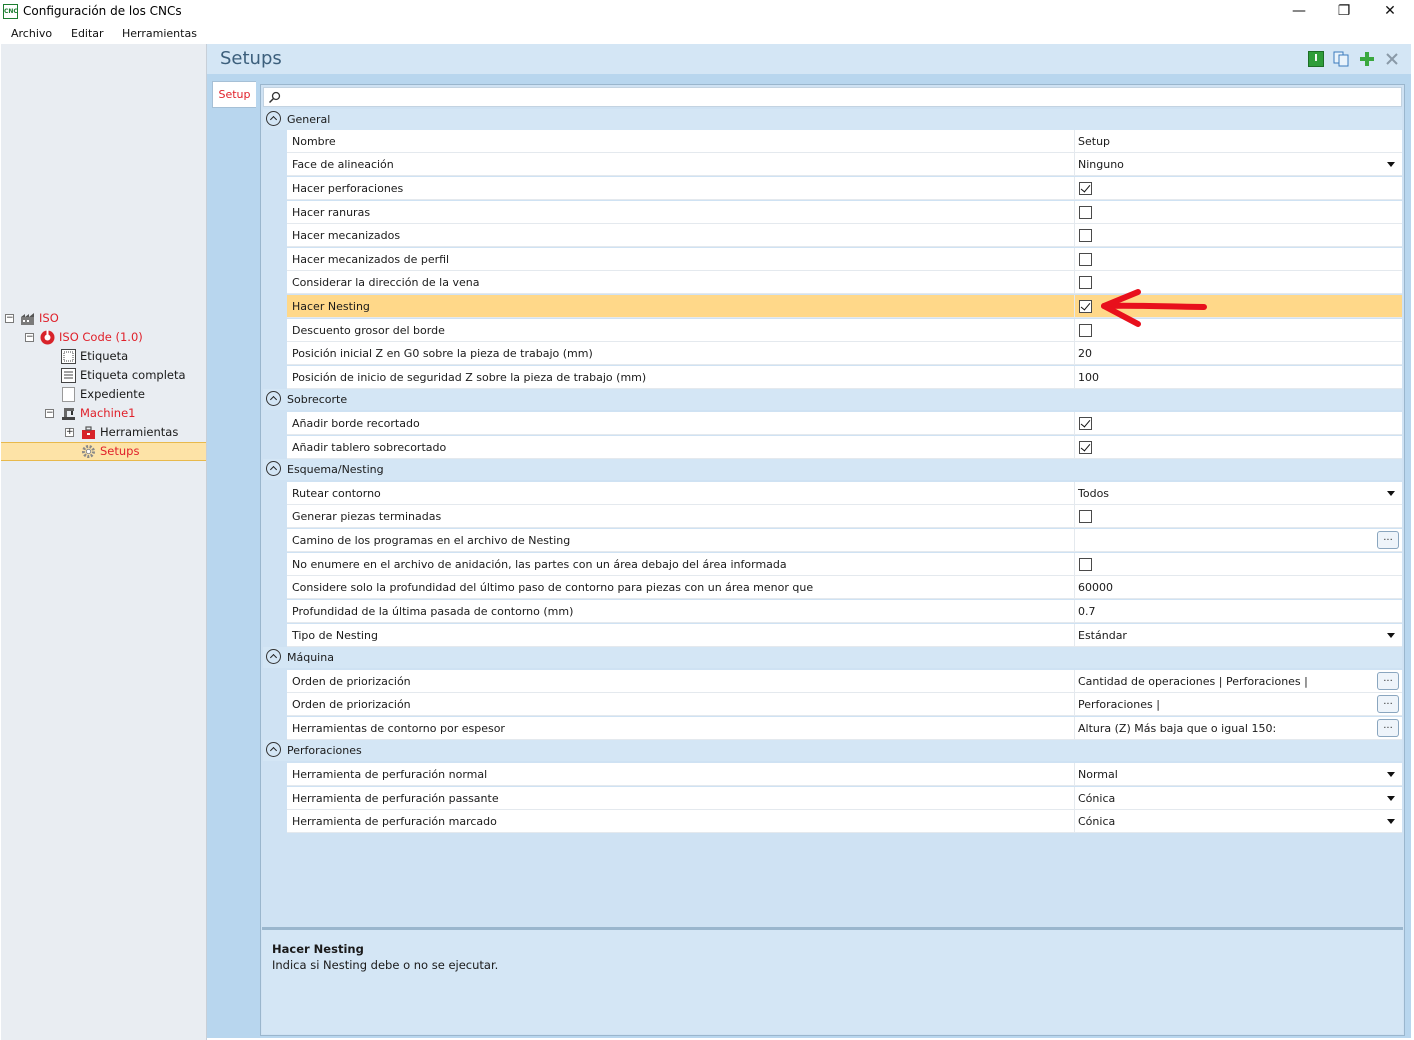 This screenshot has width=1414, height=1040. I want to click on dropdown-marcado: Cónica, so click(1237, 821).